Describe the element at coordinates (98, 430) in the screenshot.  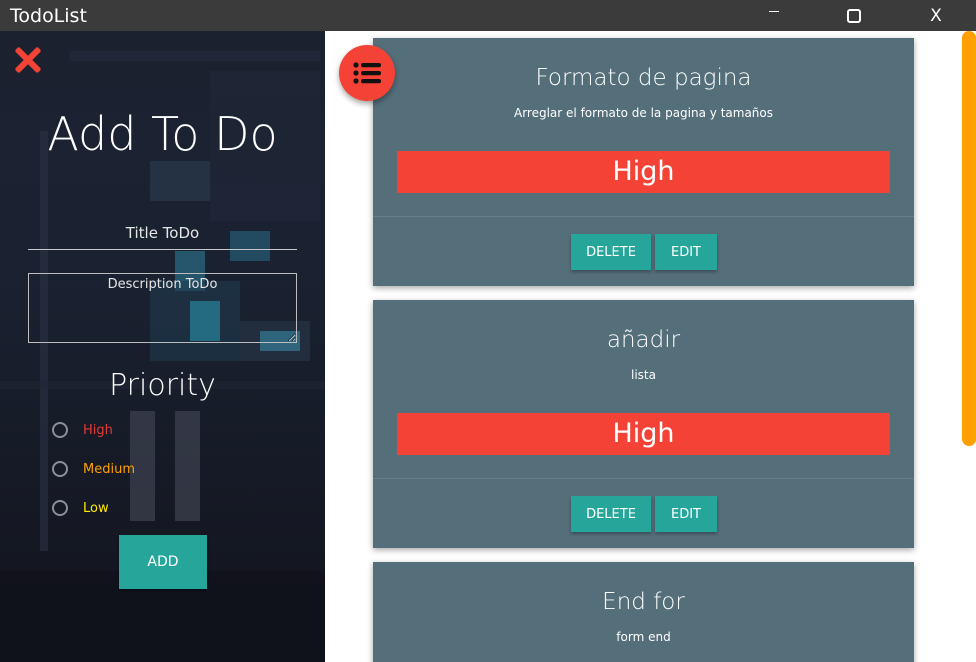
I see `priority-label-high: High` at that location.